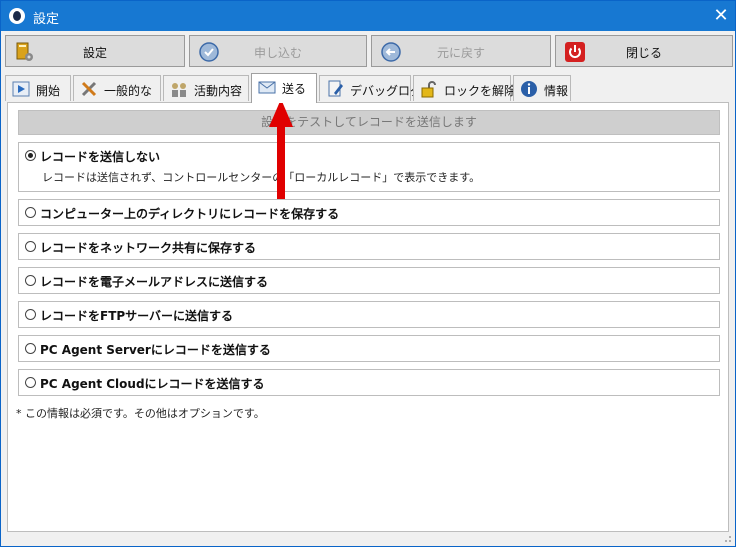  Describe the element at coordinates (281, 149) in the screenshot. I see `annotation-arrow` at that location.